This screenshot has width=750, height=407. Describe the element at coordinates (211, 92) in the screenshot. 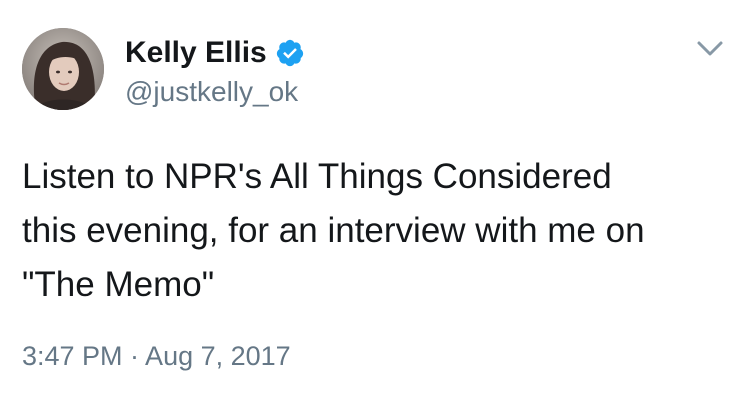

I see `author-handle: @justkelly_ok` at that location.